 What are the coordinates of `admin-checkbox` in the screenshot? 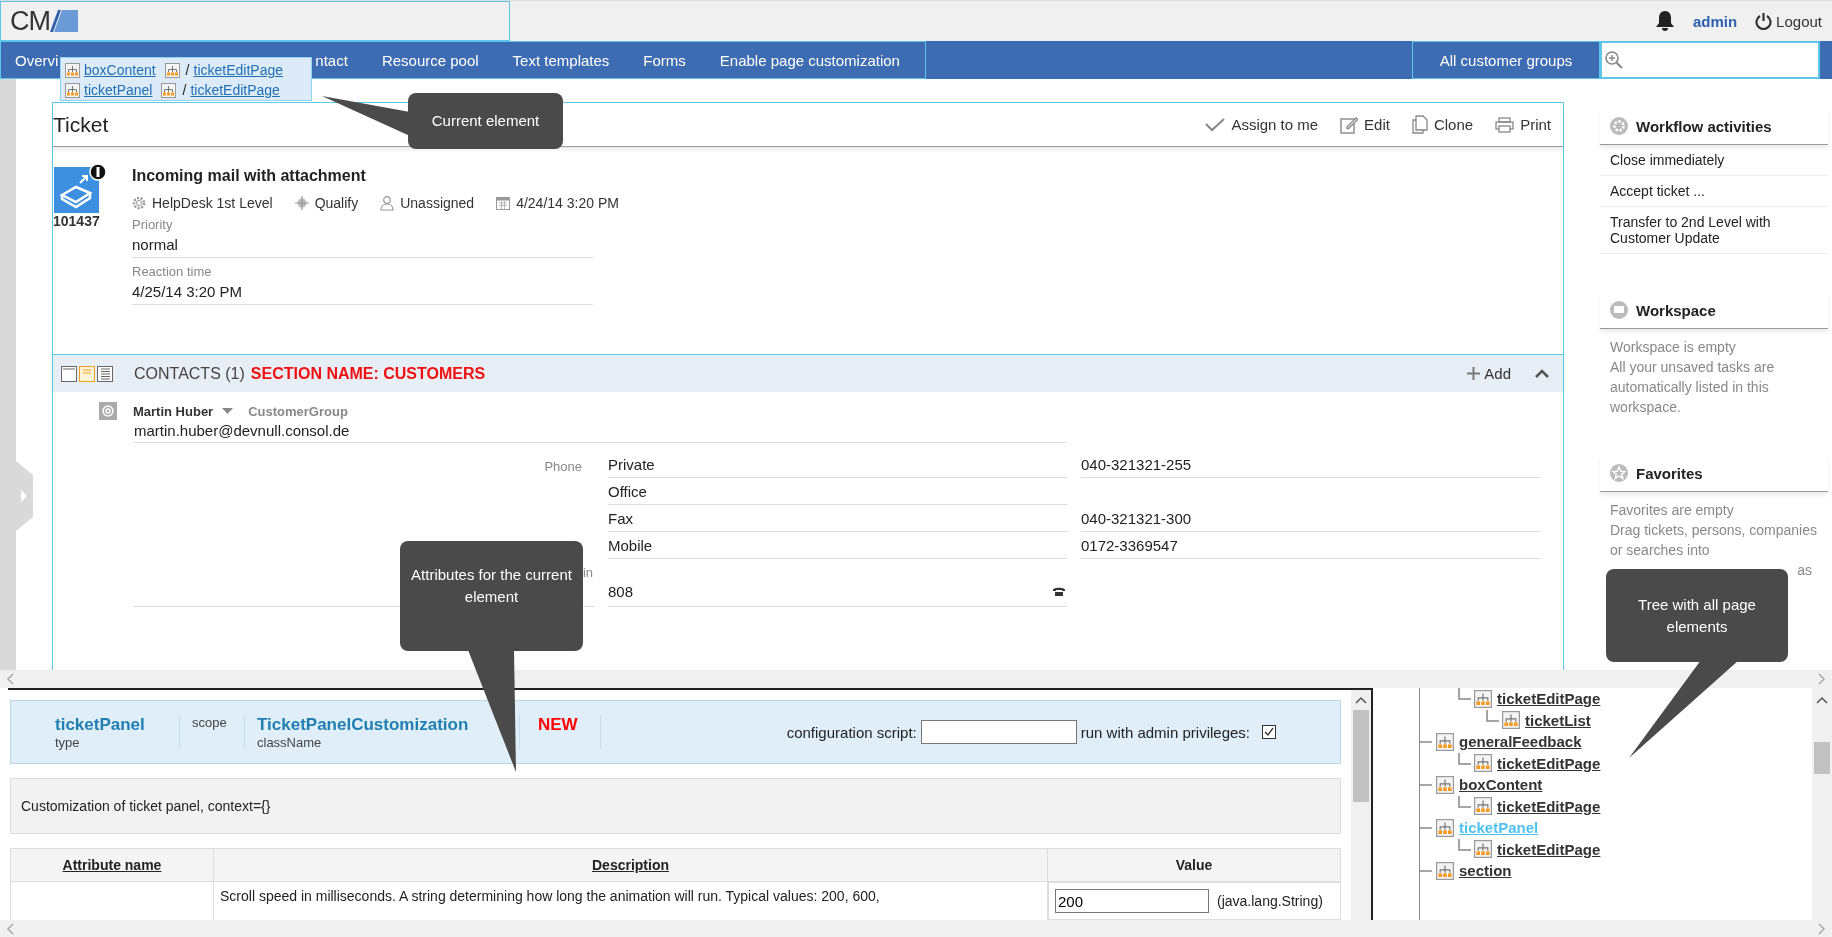 It's located at (1269, 732).